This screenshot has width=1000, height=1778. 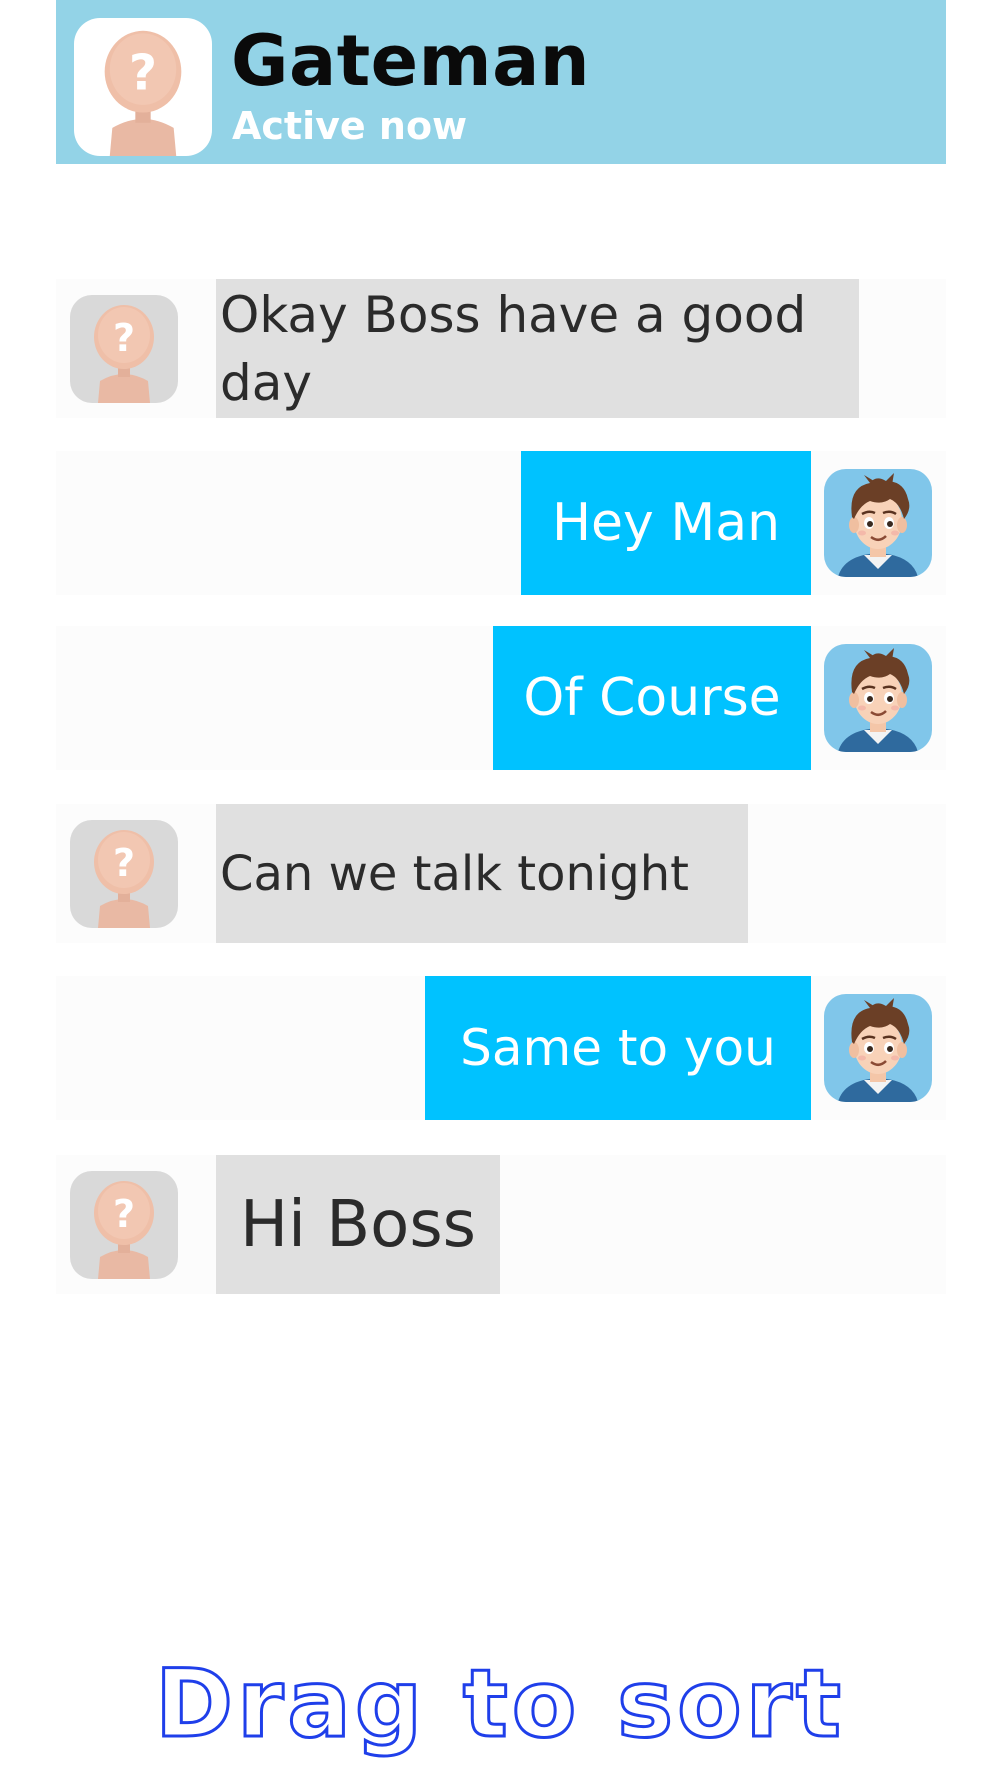 I want to click on incoming-message-bubble: Hi Boss, so click(x=358, y=1224).